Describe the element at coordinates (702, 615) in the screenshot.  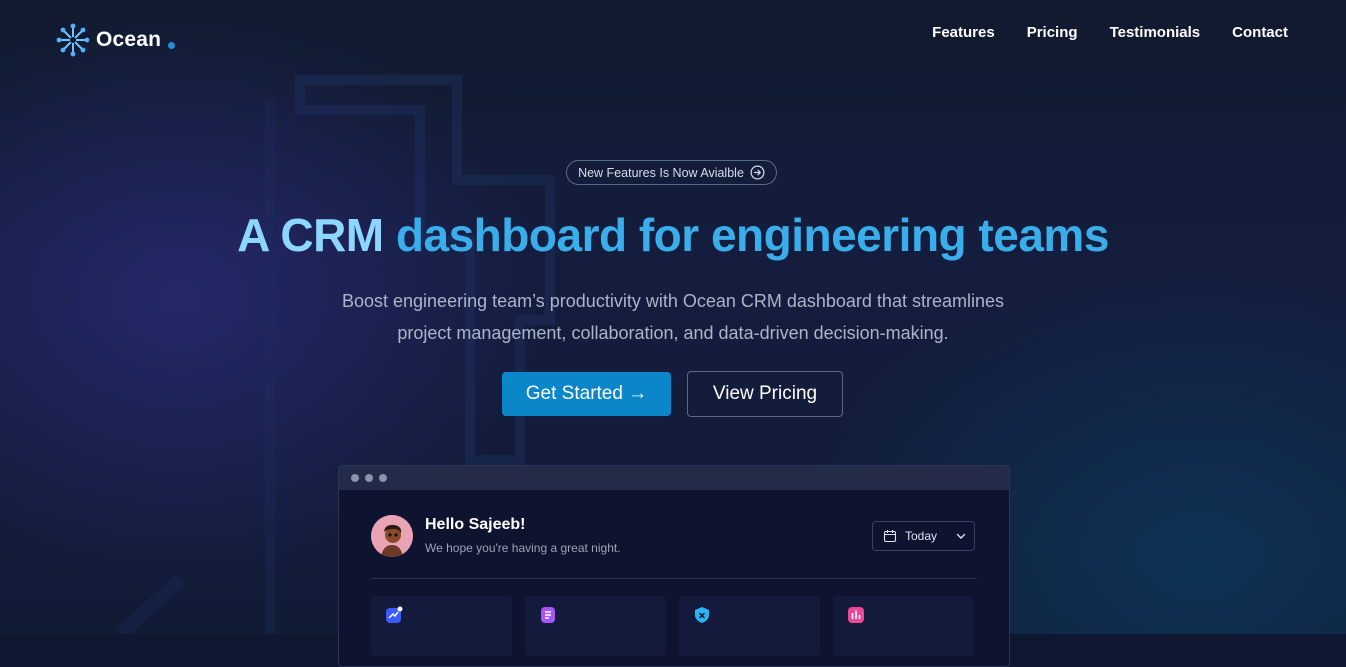
I see `shield-icon` at that location.